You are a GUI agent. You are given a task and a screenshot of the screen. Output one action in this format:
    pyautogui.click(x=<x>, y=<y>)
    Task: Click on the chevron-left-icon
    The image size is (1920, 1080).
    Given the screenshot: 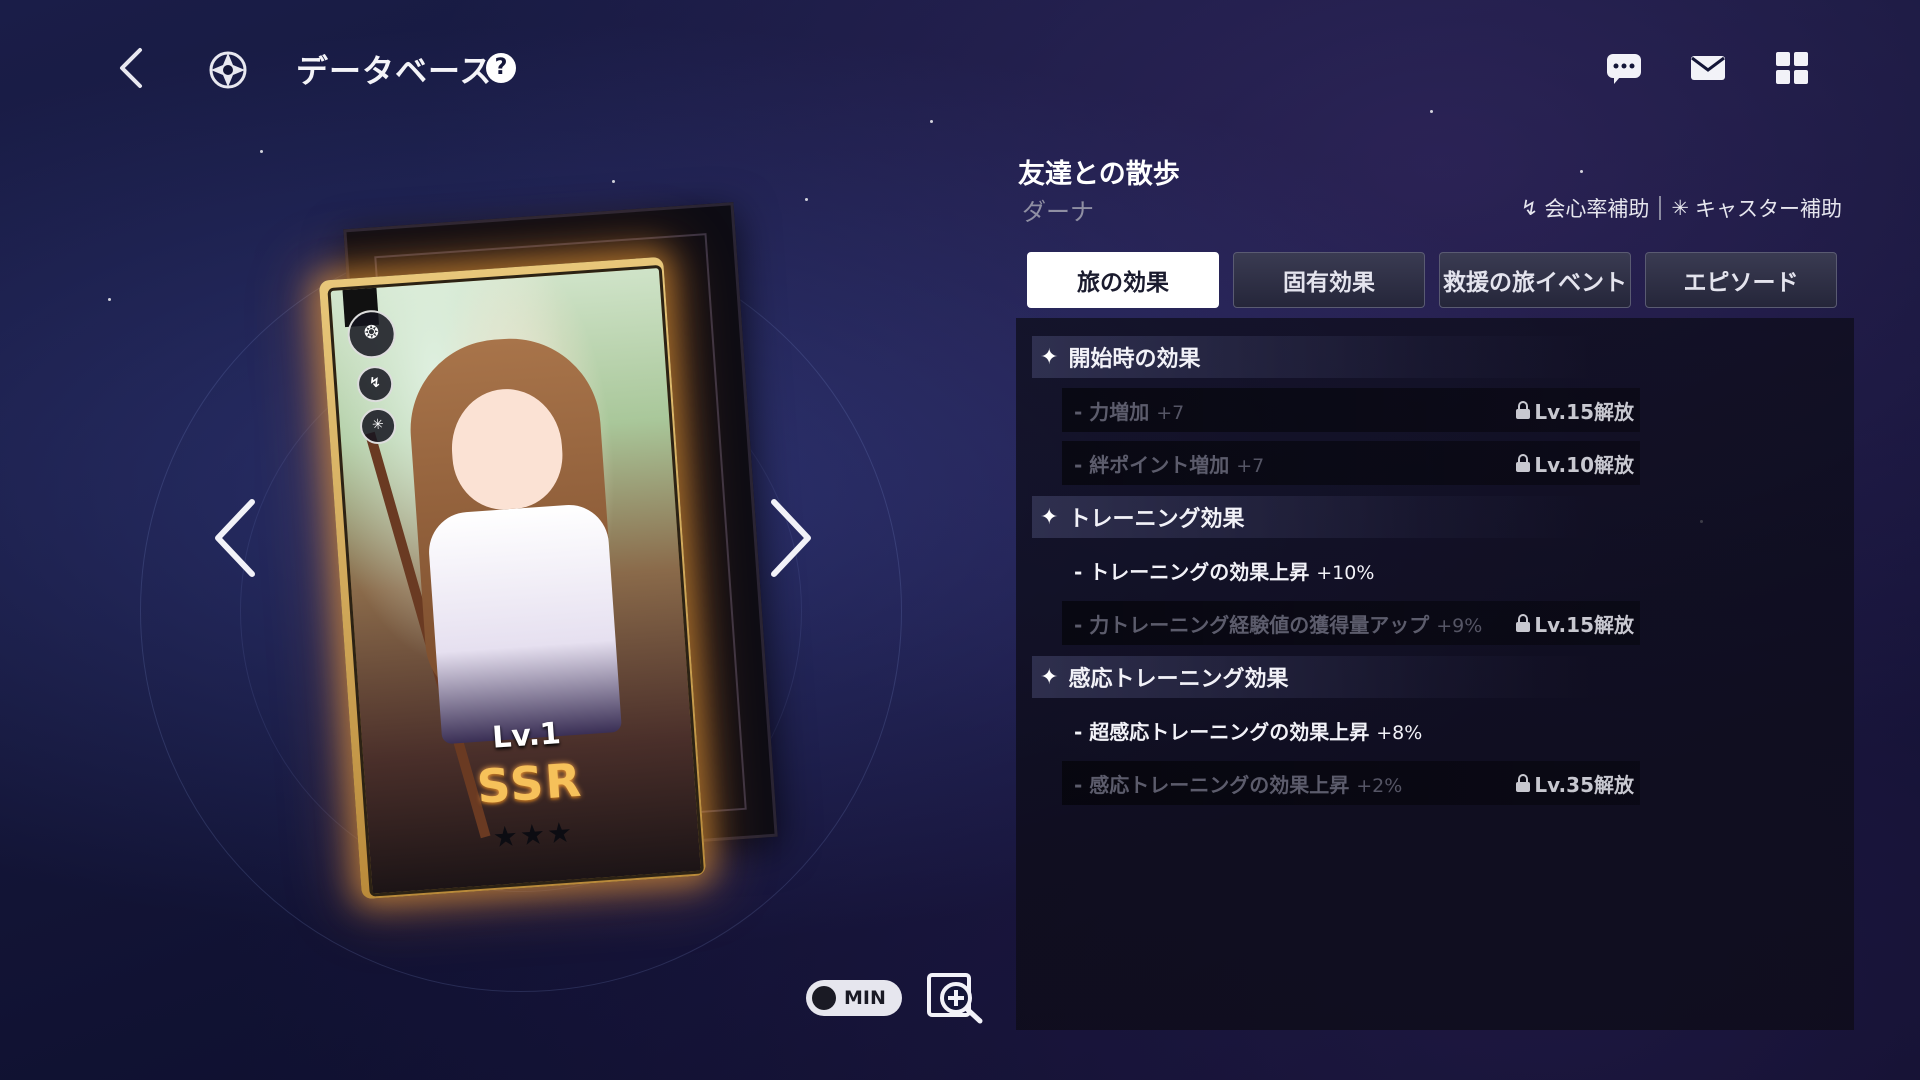 What is the action you would take?
    pyautogui.click(x=131, y=68)
    